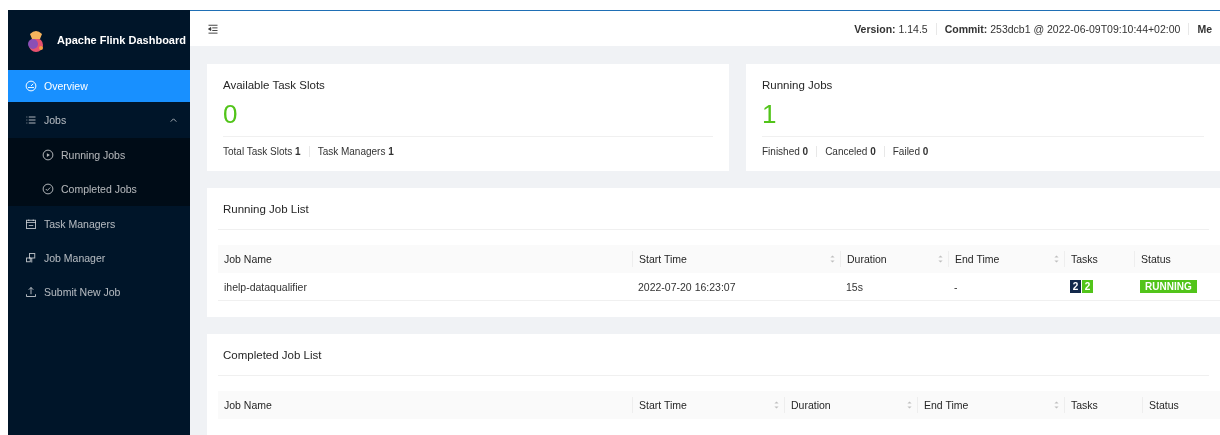  I want to click on table-cell-text: ihelp-dataqualifier, so click(265, 287).